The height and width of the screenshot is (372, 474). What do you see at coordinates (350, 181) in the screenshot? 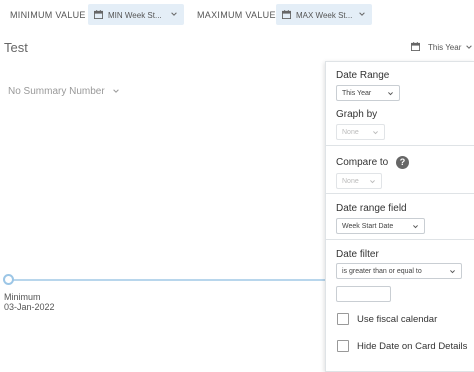
I see `compare-value: None` at bounding box center [350, 181].